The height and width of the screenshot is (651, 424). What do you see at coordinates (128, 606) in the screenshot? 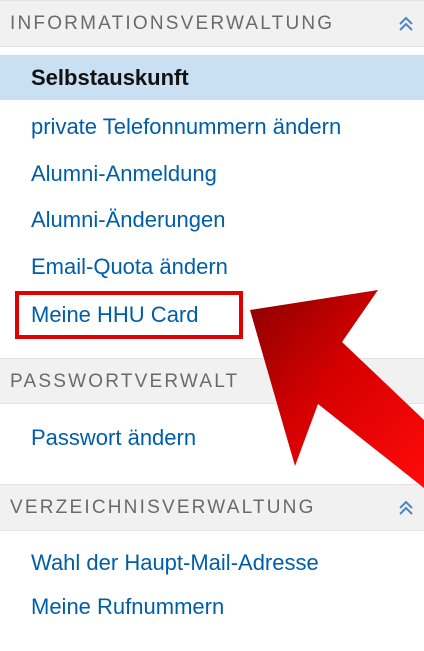
I see `nav-item-label: Meine Rufnummern` at bounding box center [128, 606].